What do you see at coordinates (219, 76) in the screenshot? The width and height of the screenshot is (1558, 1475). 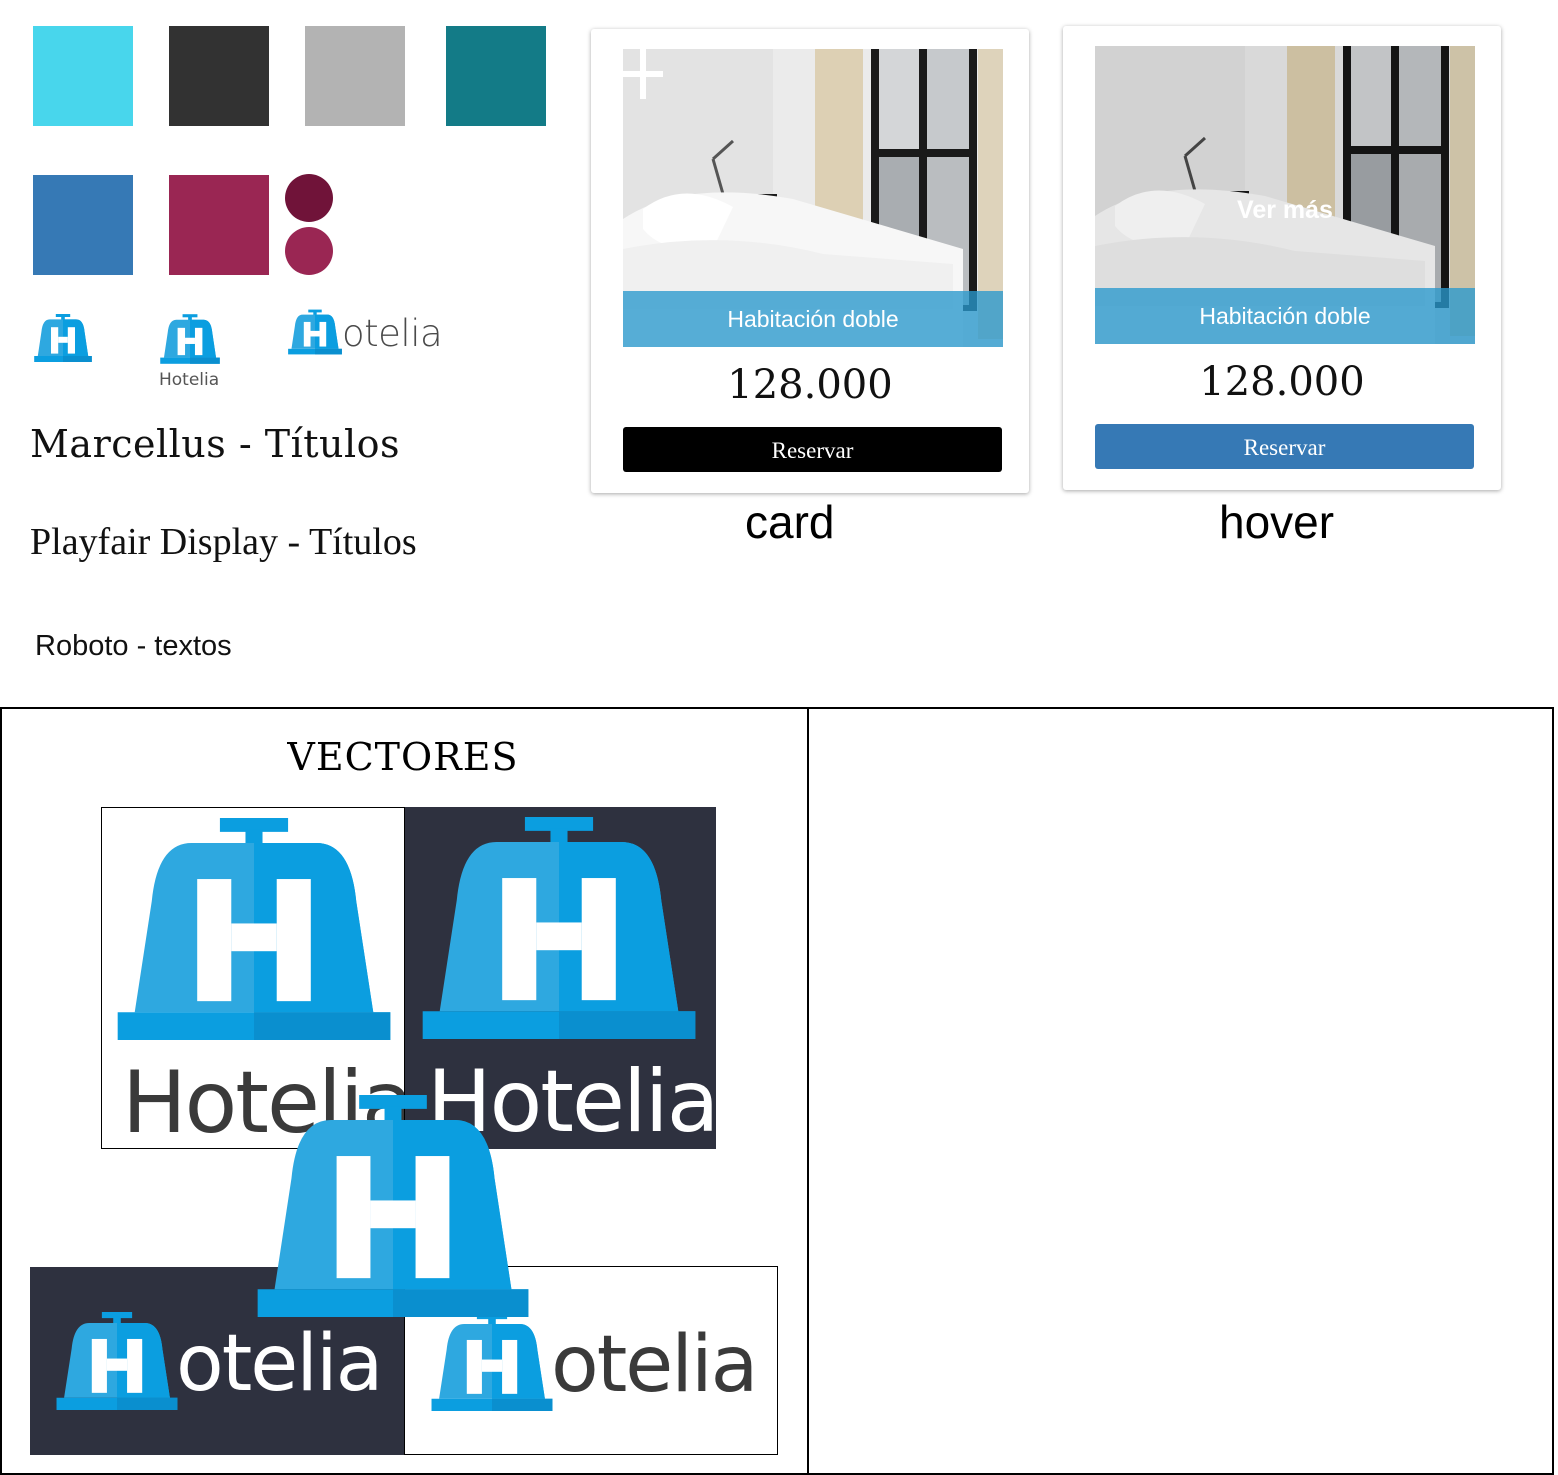 I see `swatch-dark-gray` at bounding box center [219, 76].